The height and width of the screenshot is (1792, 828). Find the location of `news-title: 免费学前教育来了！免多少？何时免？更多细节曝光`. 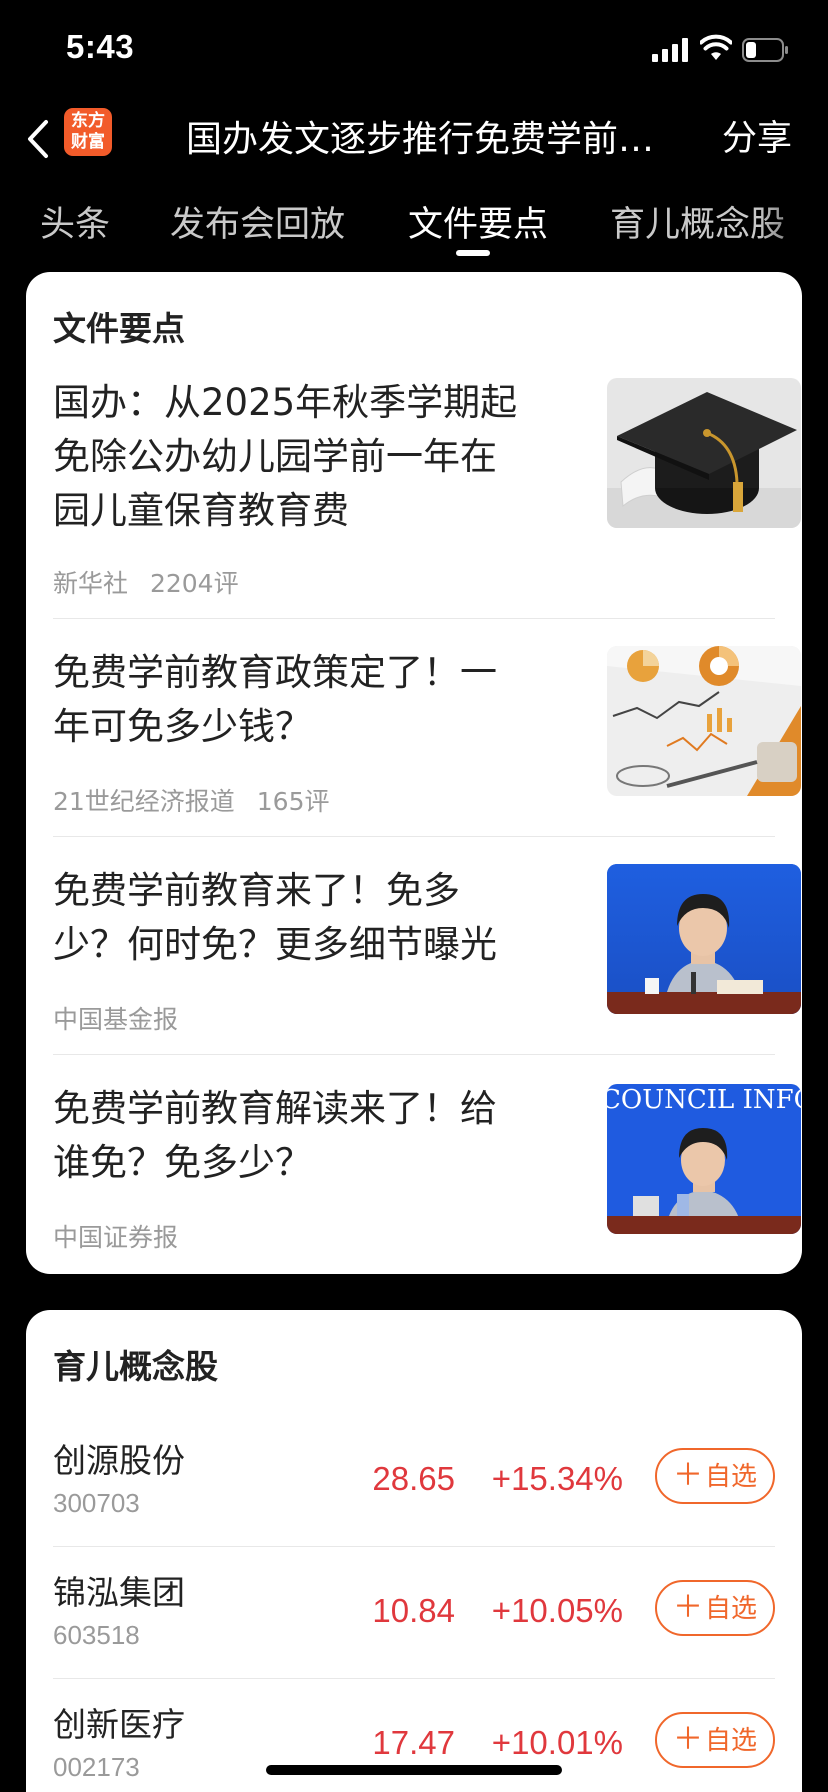

news-title: 免费学前教育来了！免多少？何时免？更多细节曝光 is located at coordinates (275, 917).